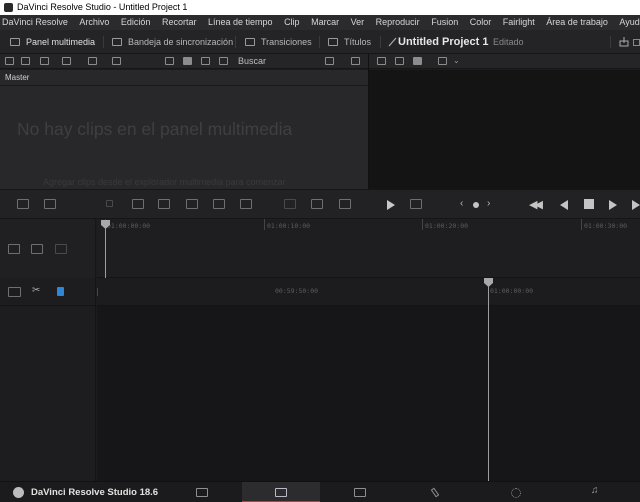  I want to click on music-note-icon: ♫, so click(595, 490).